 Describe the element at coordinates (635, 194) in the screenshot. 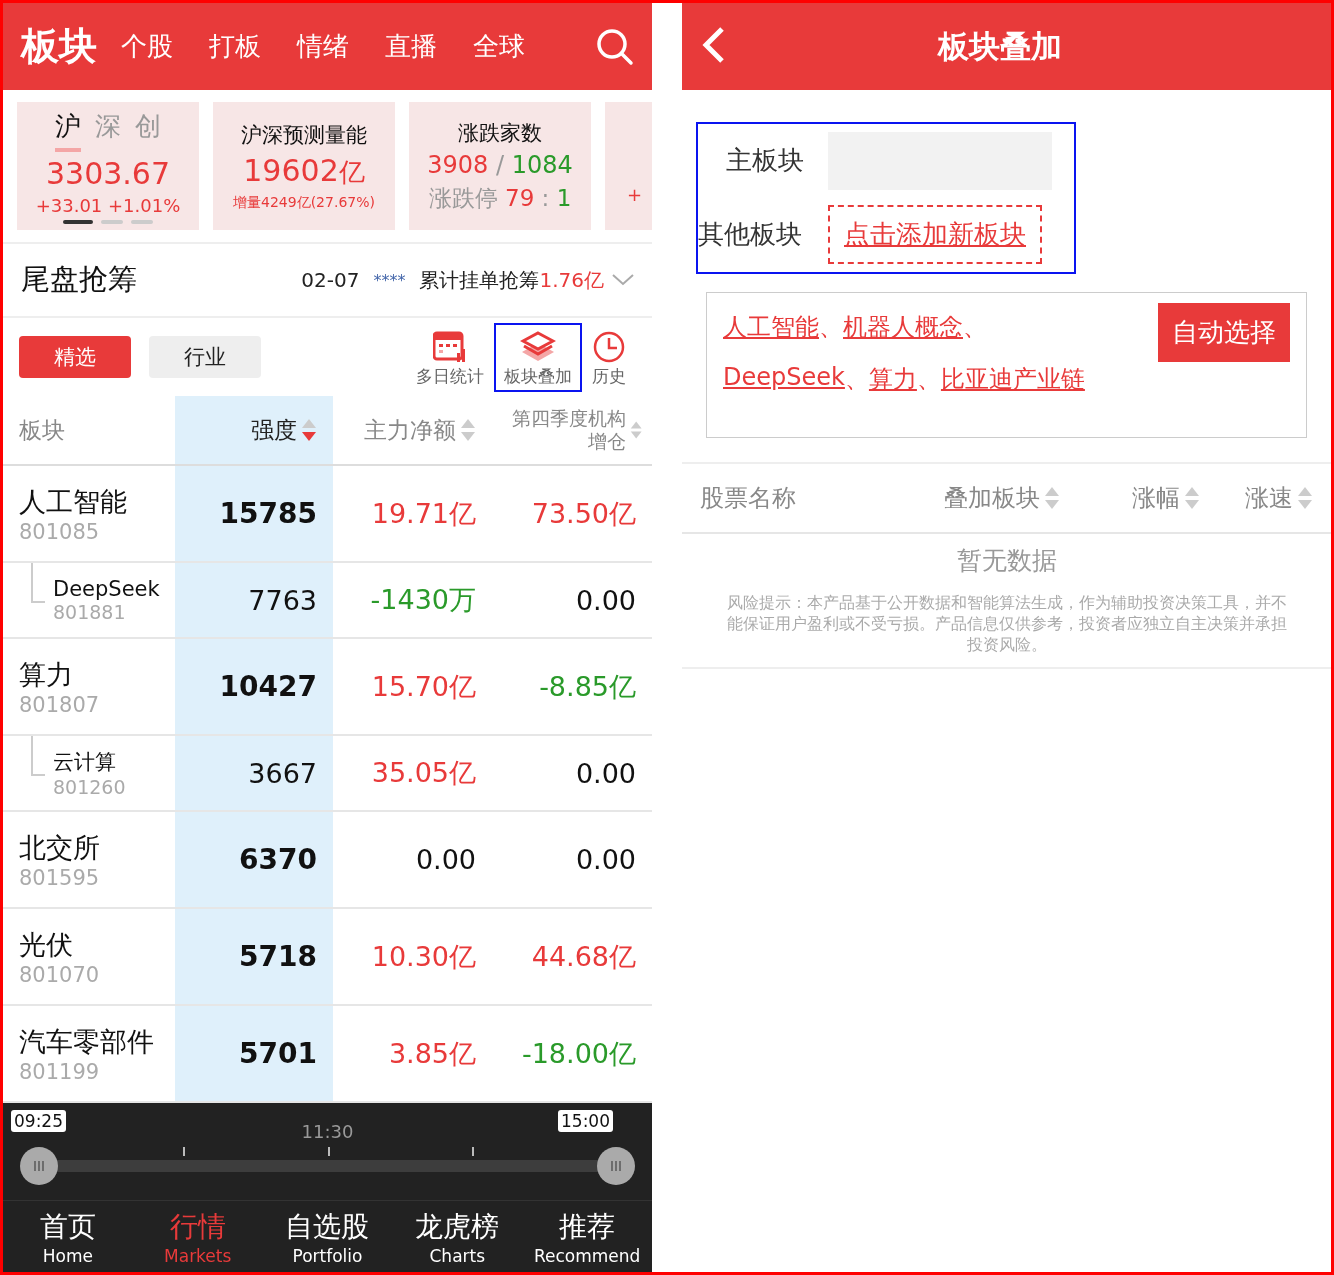

I see `card-change: +` at that location.